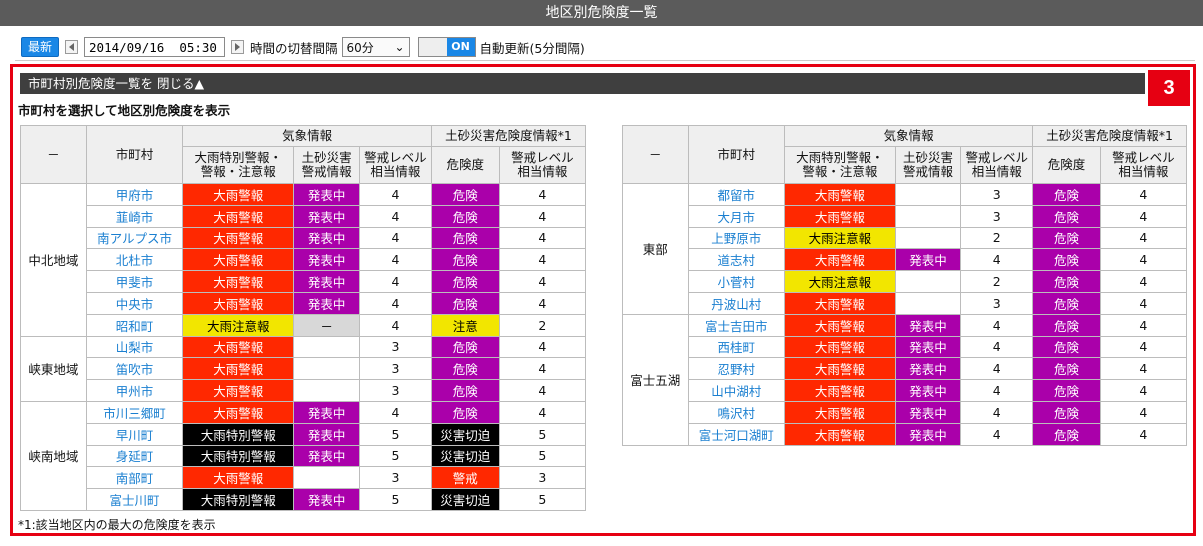  I want to click on sediment-level-header: 警戒レベル 相当情報, so click(542, 165).